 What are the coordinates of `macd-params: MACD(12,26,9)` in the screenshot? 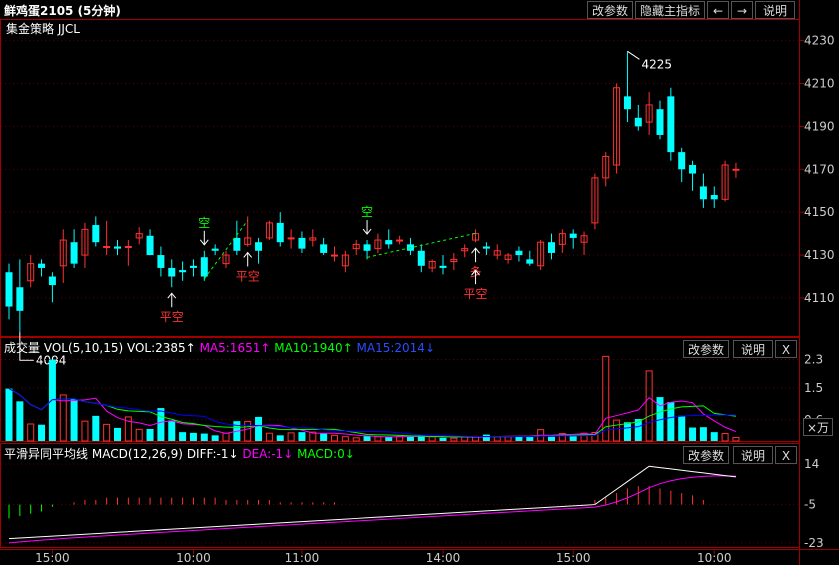 It's located at (137, 454).